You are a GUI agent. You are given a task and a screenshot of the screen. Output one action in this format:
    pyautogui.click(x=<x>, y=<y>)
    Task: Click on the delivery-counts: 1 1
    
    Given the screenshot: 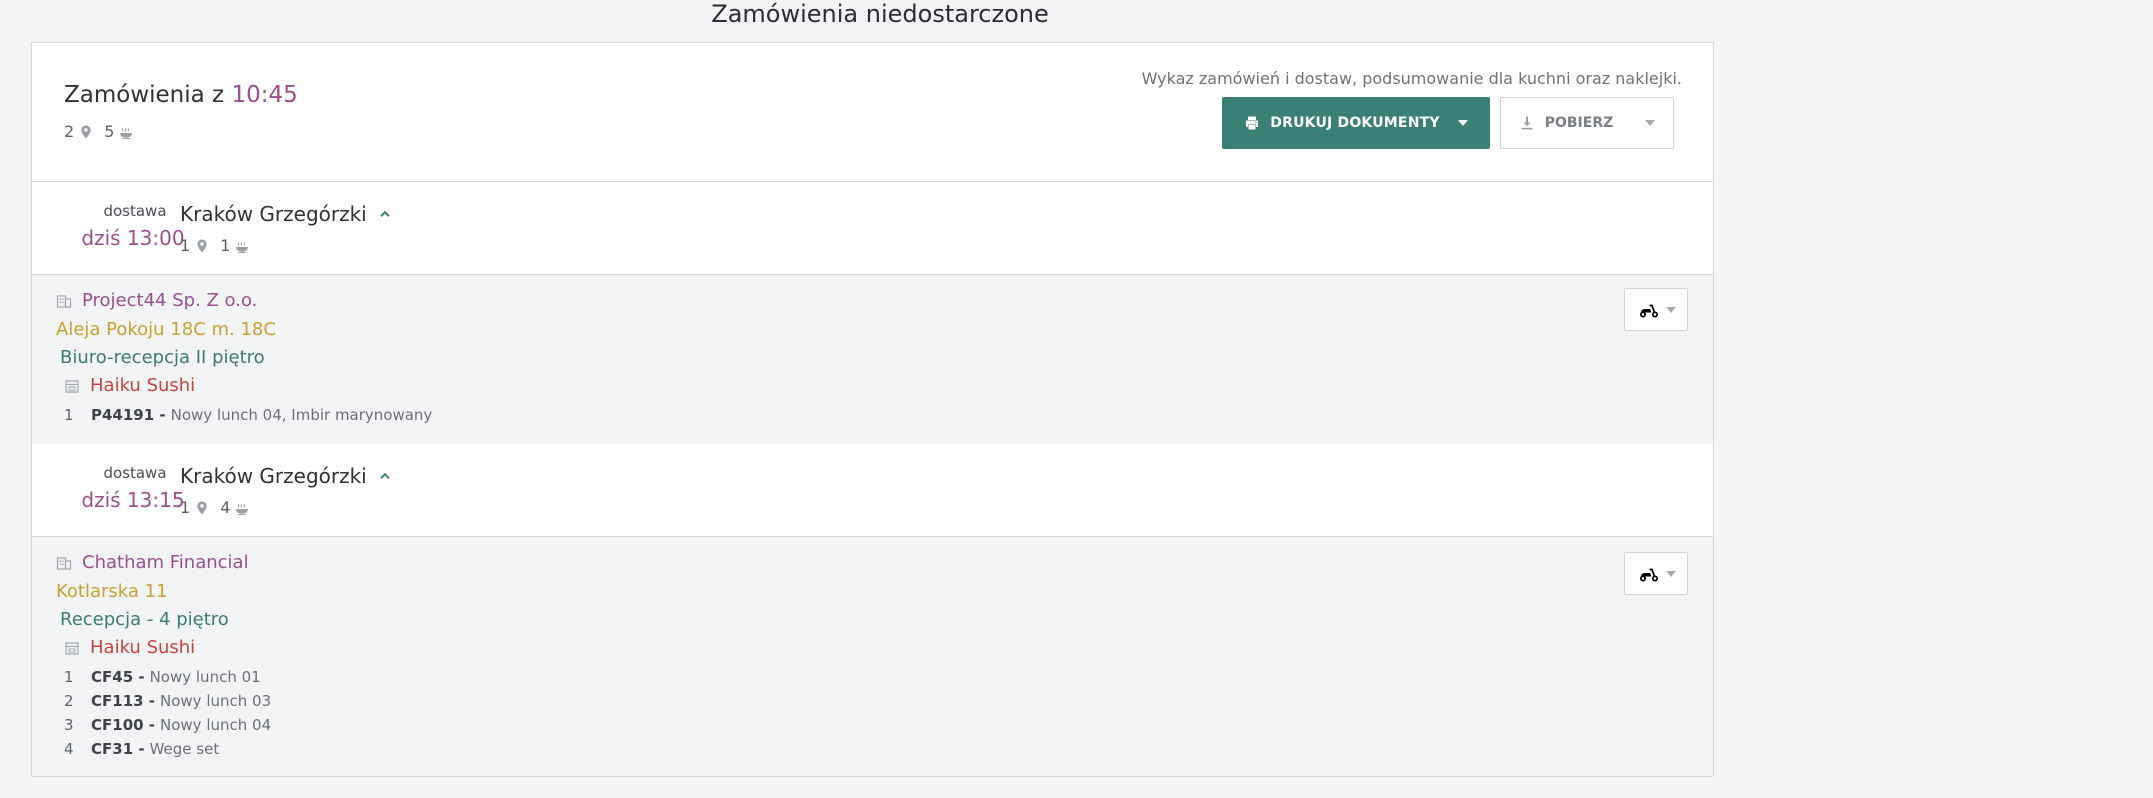 What is the action you would take?
    pyautogui.click(x=215, y=245)
    